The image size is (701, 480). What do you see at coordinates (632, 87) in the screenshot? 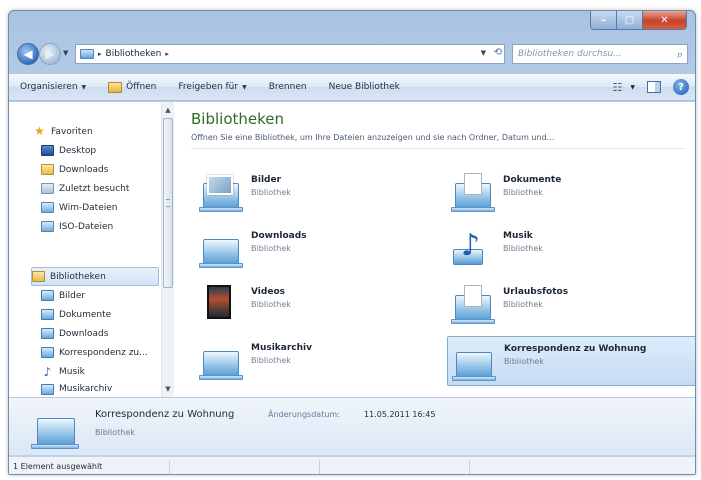
I see `views-dropdown-icon: ▼` at bounding box center [632, 87].